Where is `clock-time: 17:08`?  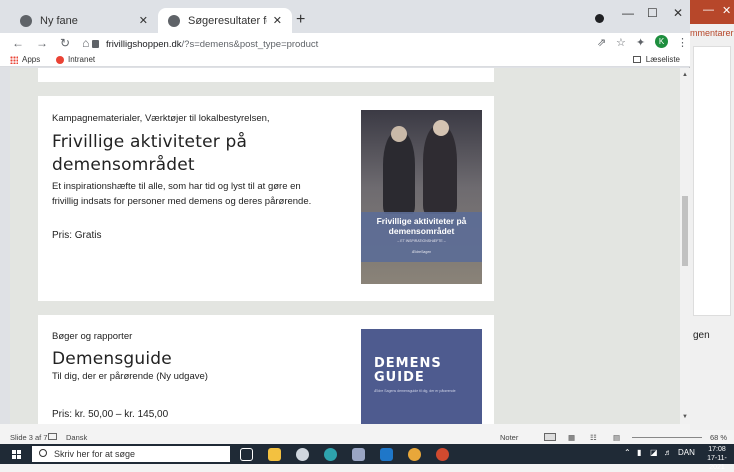 clock-time: 17:08 is located at coordinates (717, 449).